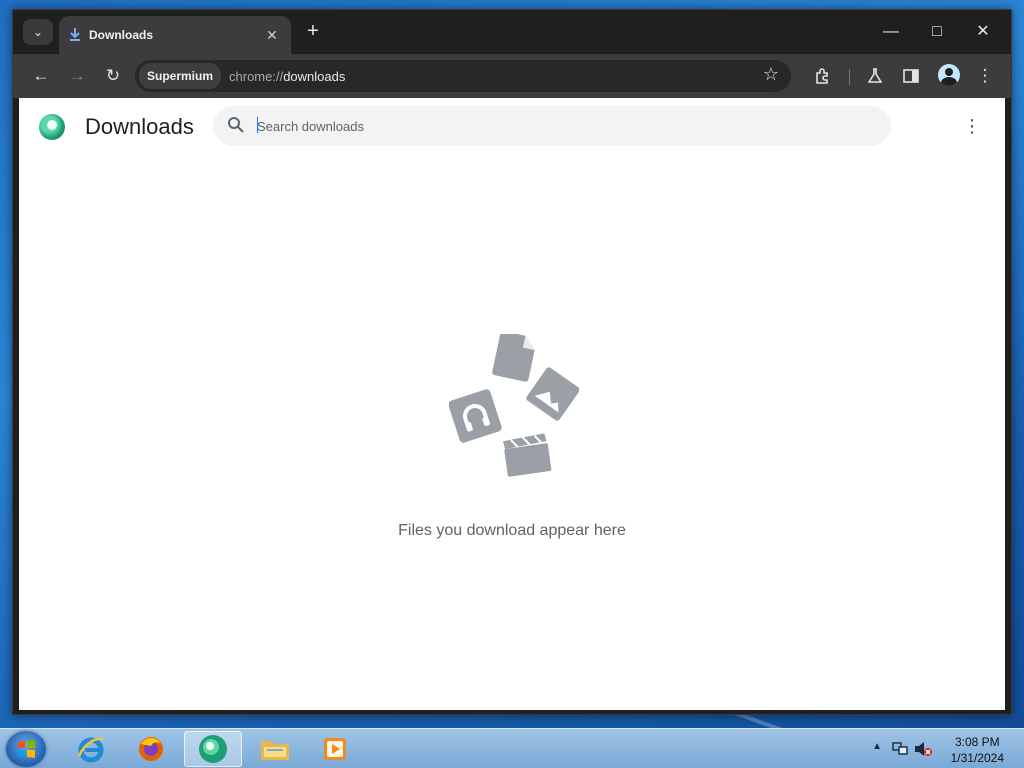 The width and height of the screenshot is (1024, 768). What do you see at coordinates (949, 75) in the screenshot?
I see `profile-icon` at bounding box center [949, 75].